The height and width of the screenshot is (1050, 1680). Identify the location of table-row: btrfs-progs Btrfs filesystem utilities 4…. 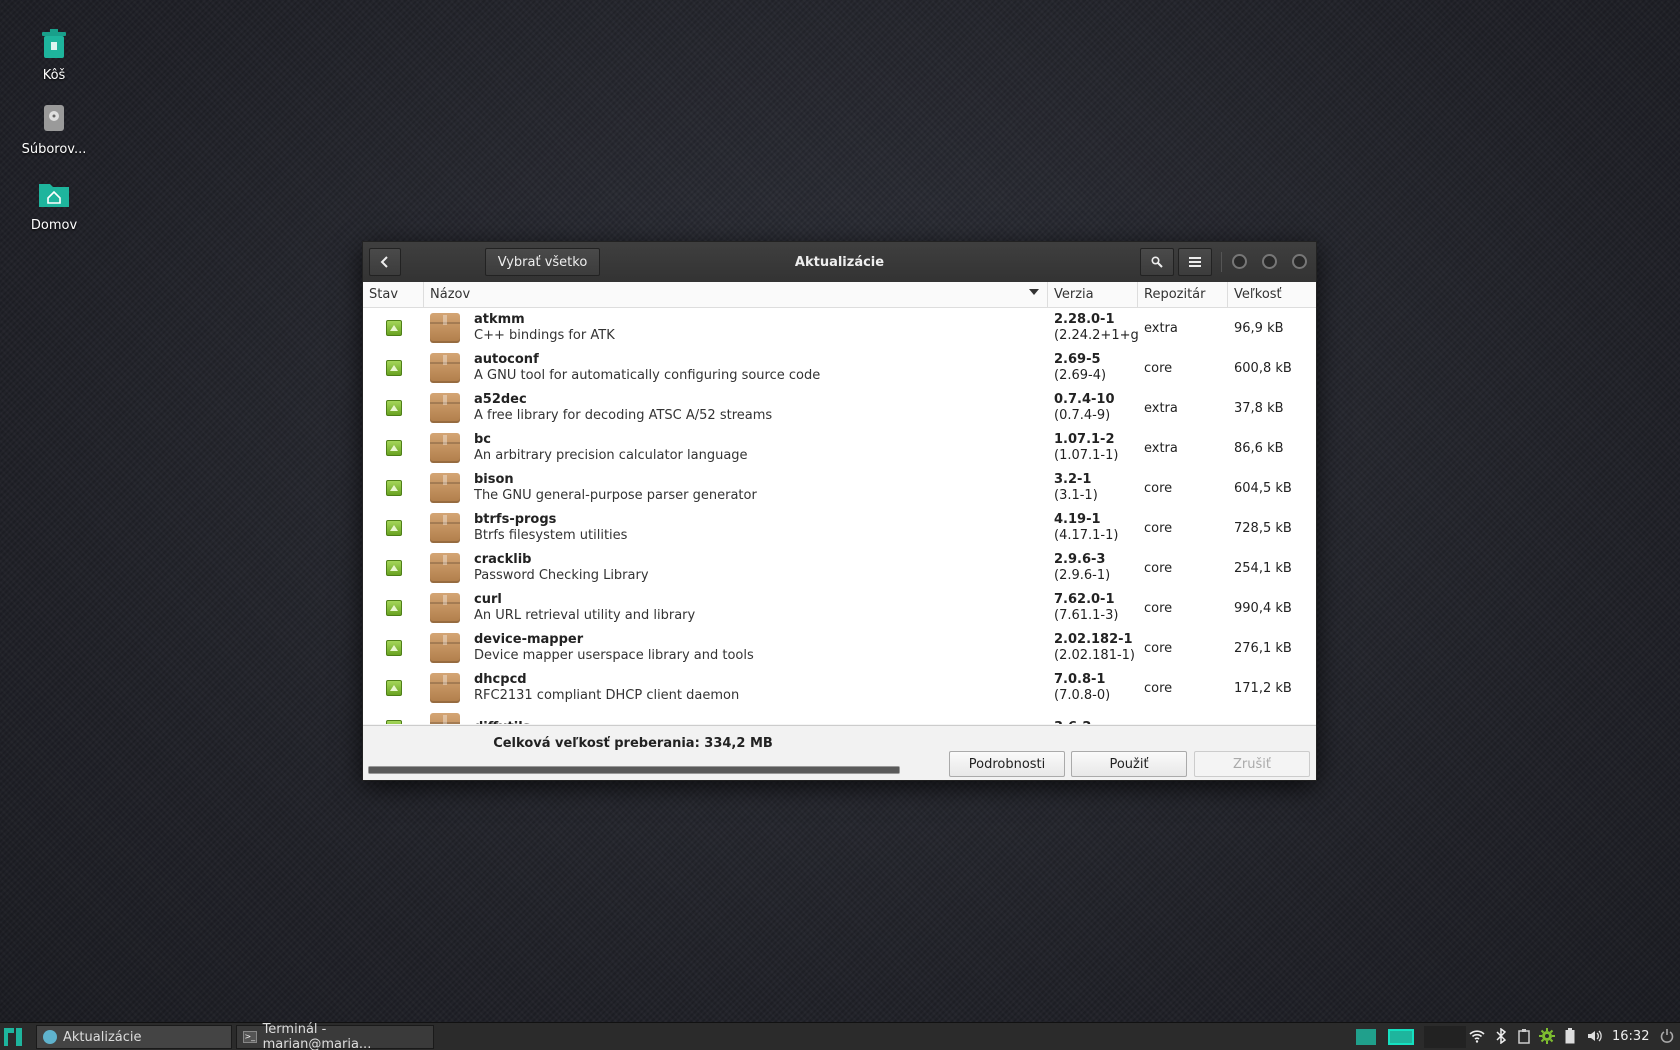
(839, 528).